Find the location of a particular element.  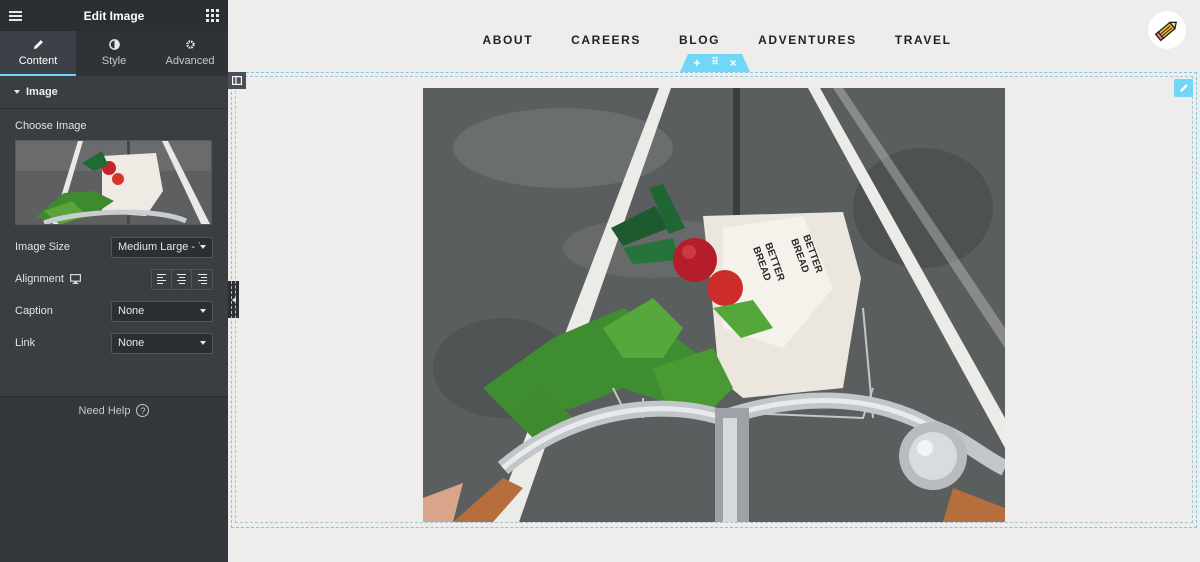

edit-widget-button is located at coordinates (1183, 88).